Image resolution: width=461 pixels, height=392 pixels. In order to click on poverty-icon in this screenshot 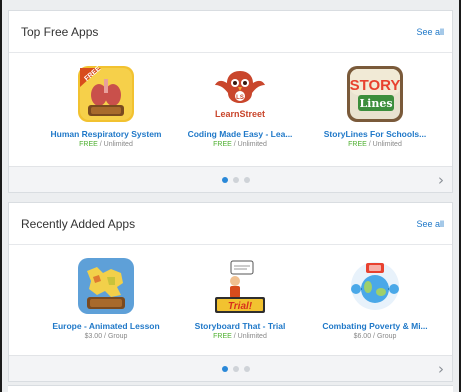, I will do `click(375, 286)`.